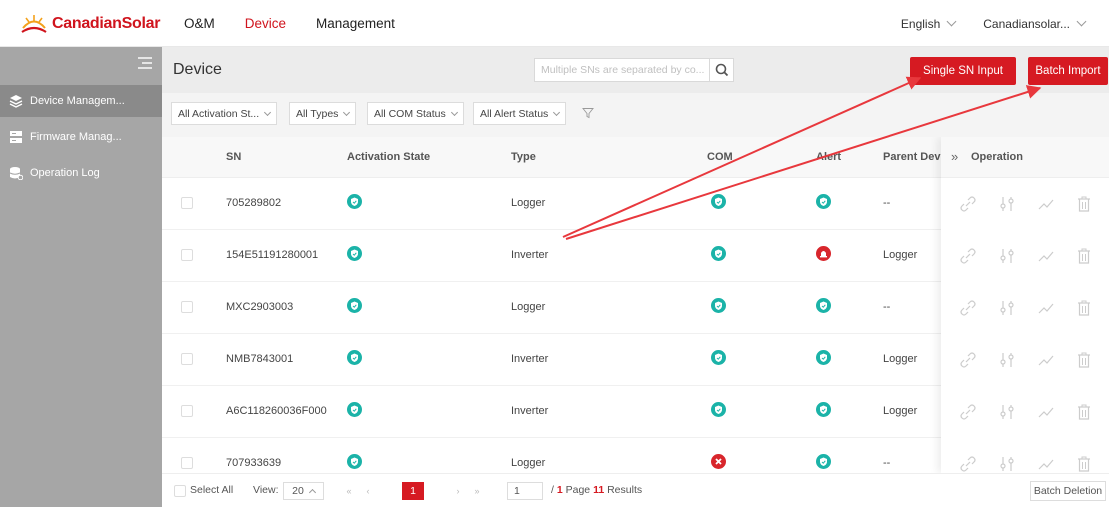 This screenshot has width=1109, height=507. I want to click on results-count: 11, so click(599, 490).